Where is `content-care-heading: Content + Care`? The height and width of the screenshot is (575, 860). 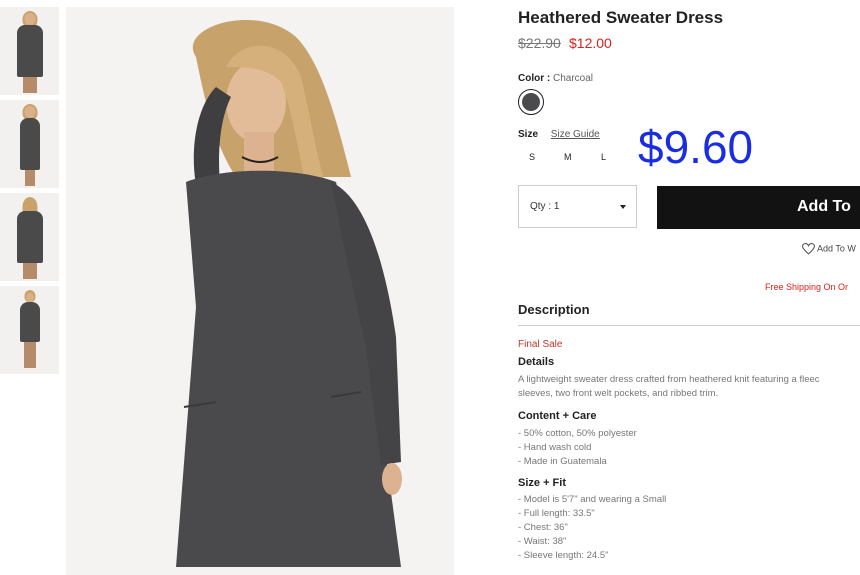 content-care-heading: Content + Care is located at coordinates (557, 416).